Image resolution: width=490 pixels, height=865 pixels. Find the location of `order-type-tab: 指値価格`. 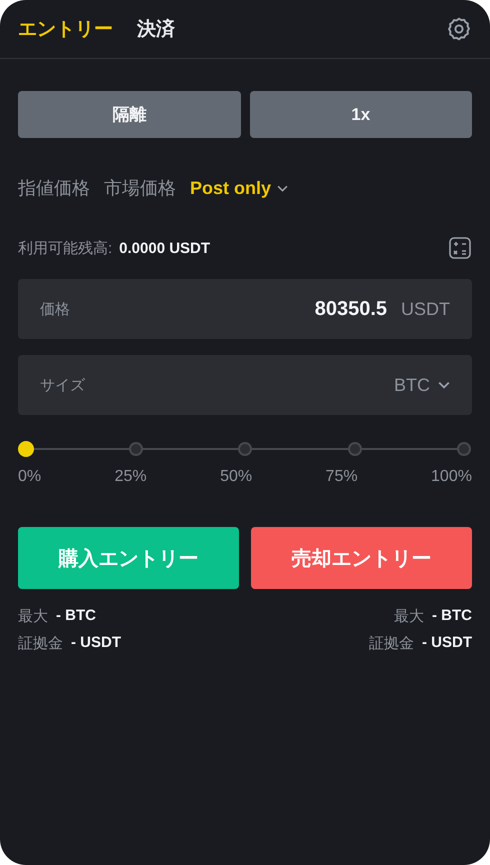

order-type-tab: 指値価格 is located at coordinates (54, 188).